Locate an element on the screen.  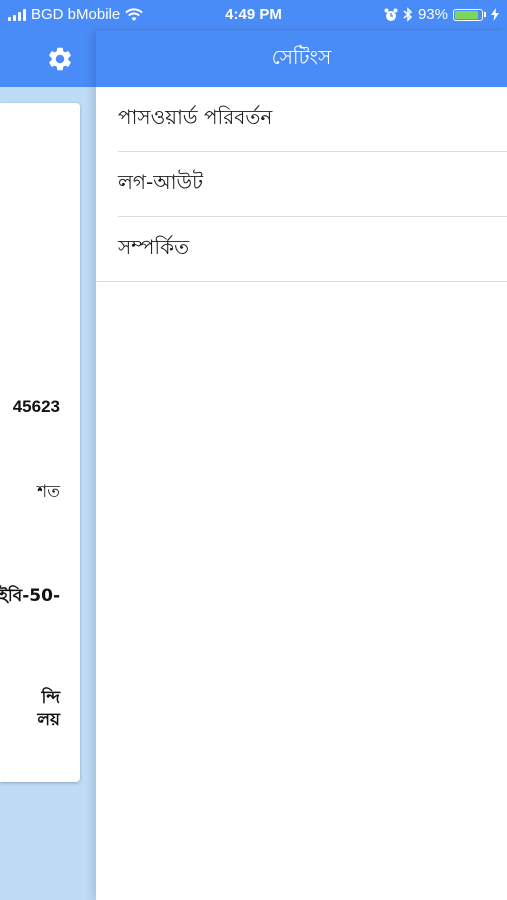
card-text-4: লয় is located at coordinates (48, 720).